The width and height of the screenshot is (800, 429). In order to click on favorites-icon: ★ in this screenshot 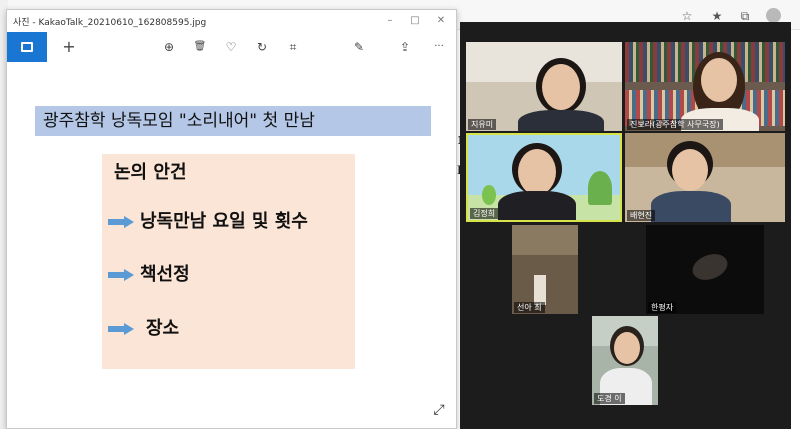, I will do `click(717, 16)`.